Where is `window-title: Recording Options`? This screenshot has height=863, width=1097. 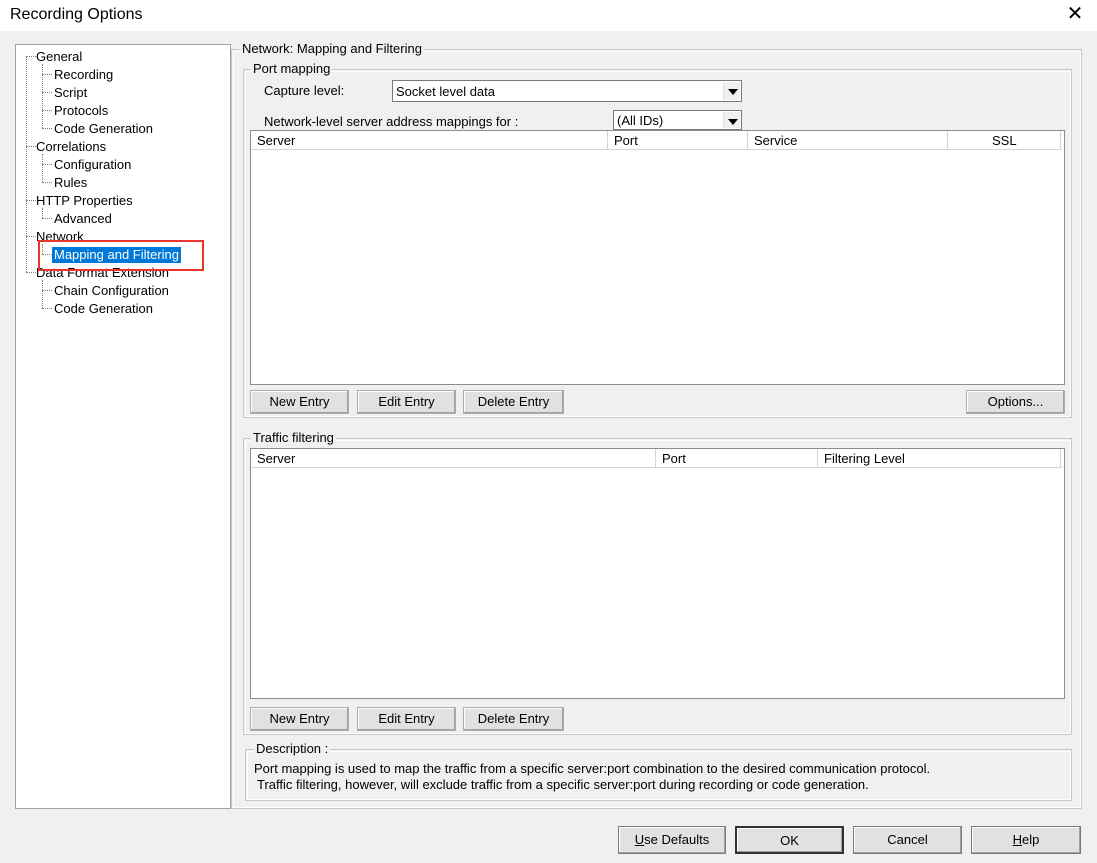 window-title: Recording Options is located at coordinates (76, 14).